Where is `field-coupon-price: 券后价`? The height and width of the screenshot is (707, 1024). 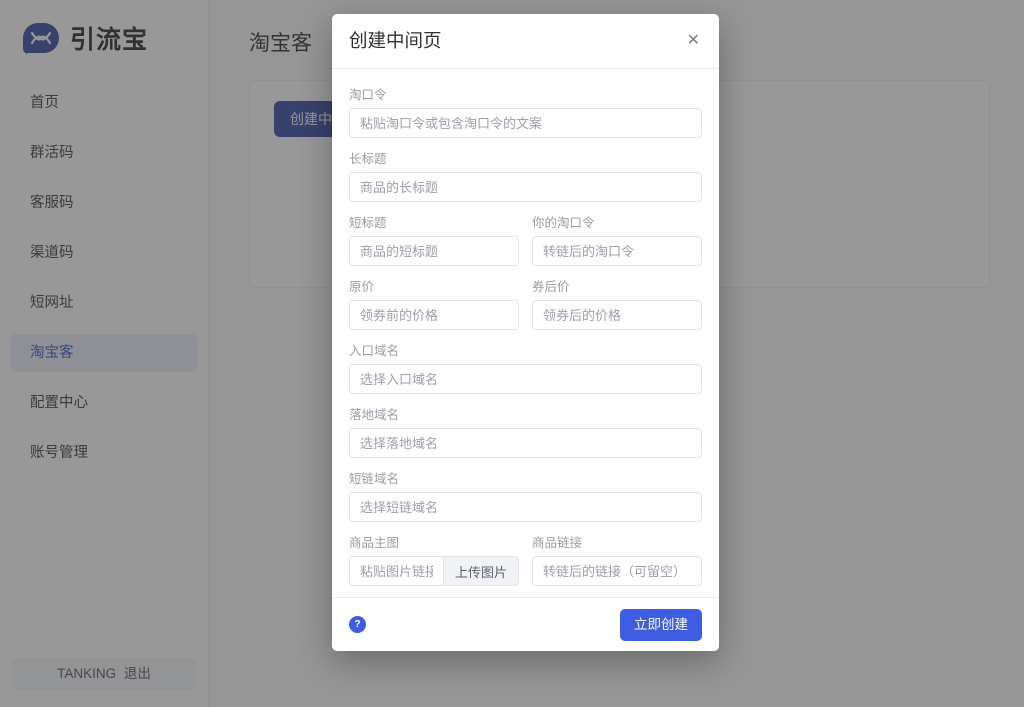
field-coupon-price: 券后价 is located at coordinates (617, 304).